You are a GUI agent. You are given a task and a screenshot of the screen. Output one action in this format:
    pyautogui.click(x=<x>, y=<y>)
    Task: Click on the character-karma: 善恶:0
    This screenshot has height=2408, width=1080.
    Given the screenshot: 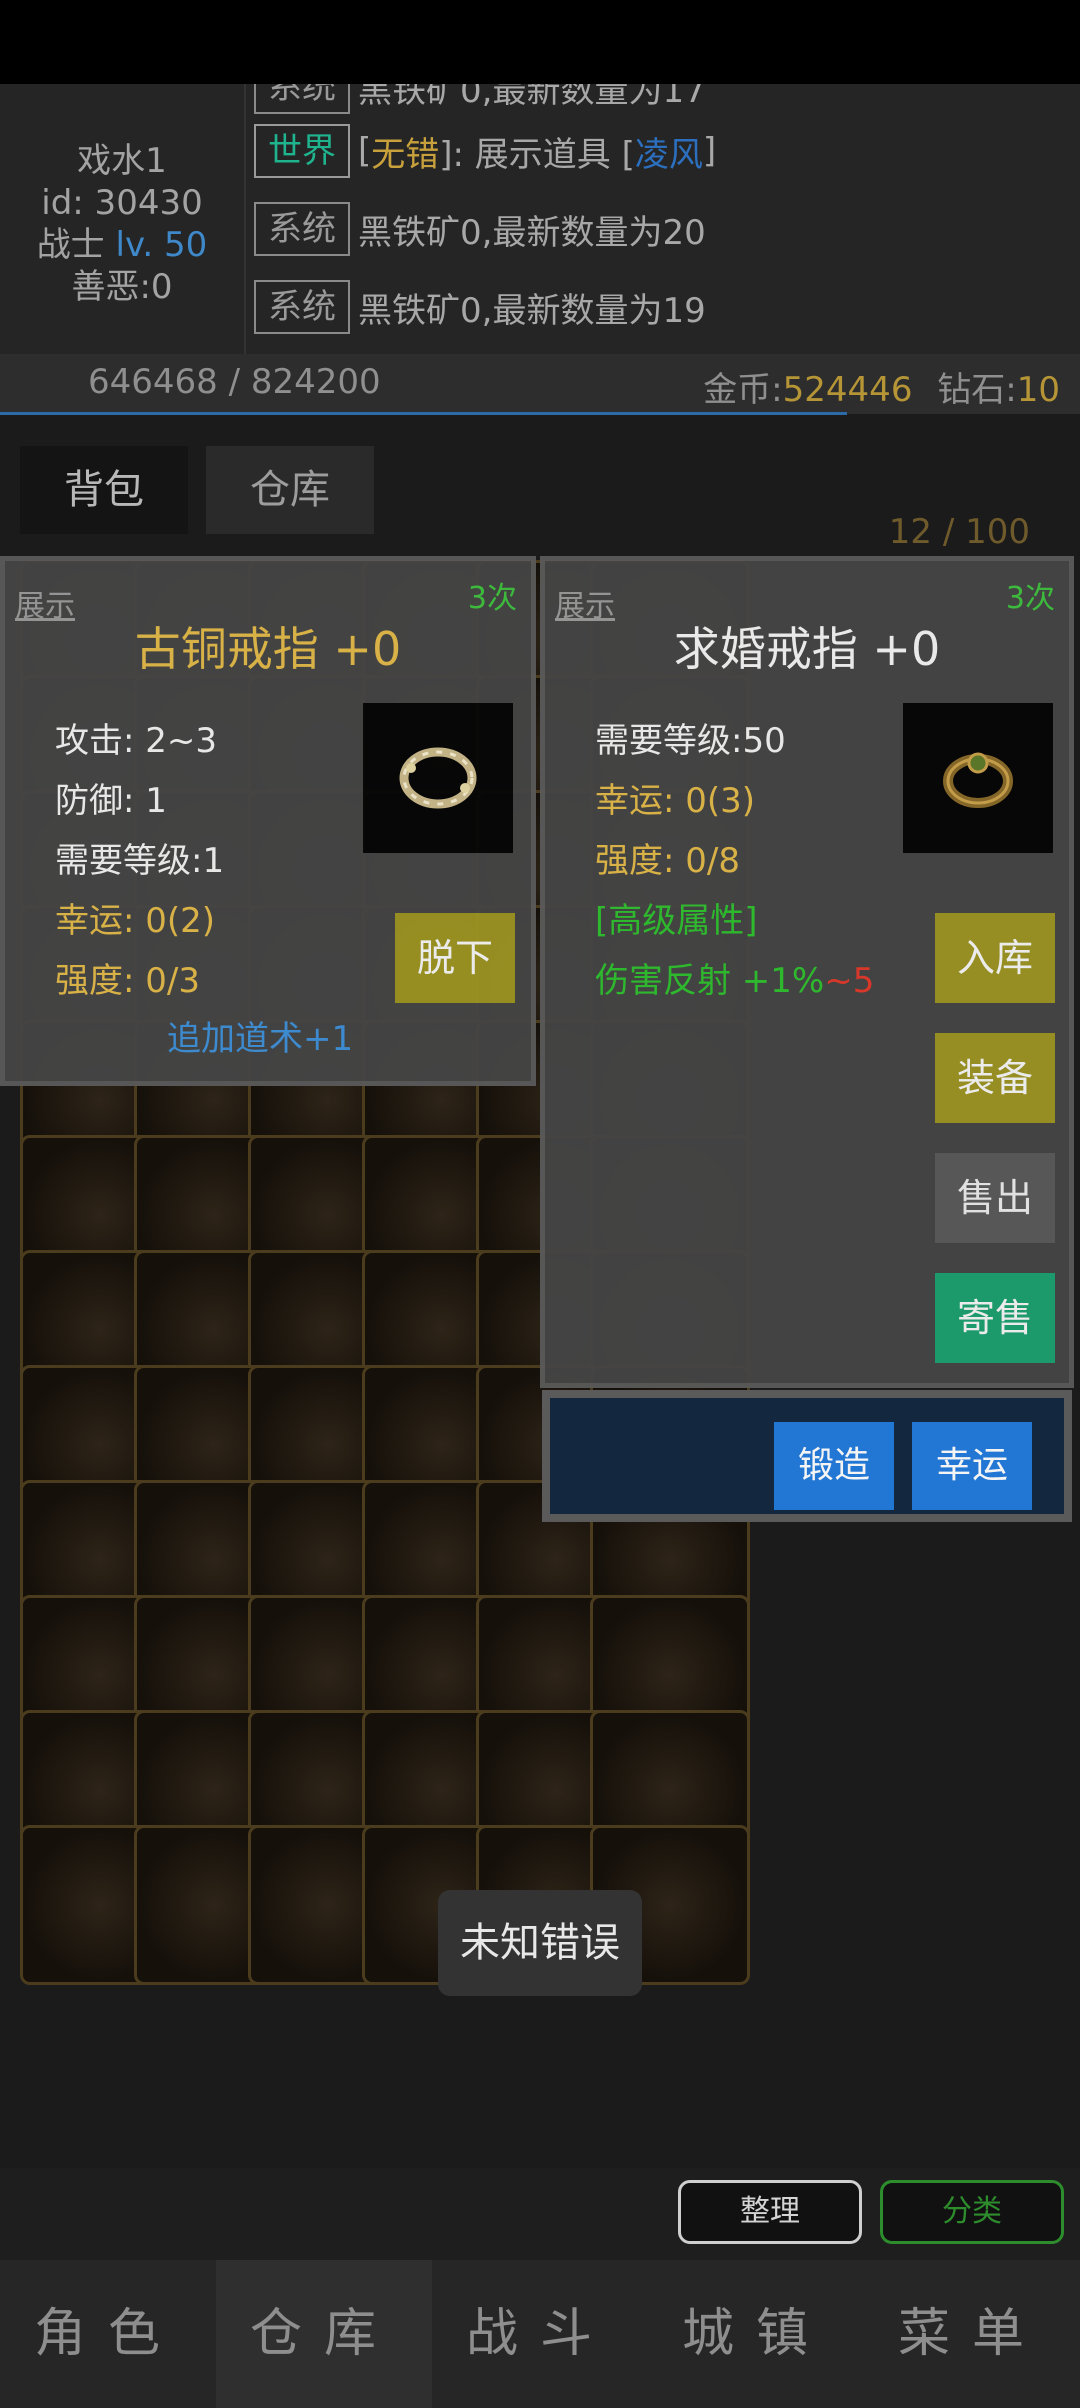 What is the action you would take?
    pyautogui.click(x=122, y=287)
    